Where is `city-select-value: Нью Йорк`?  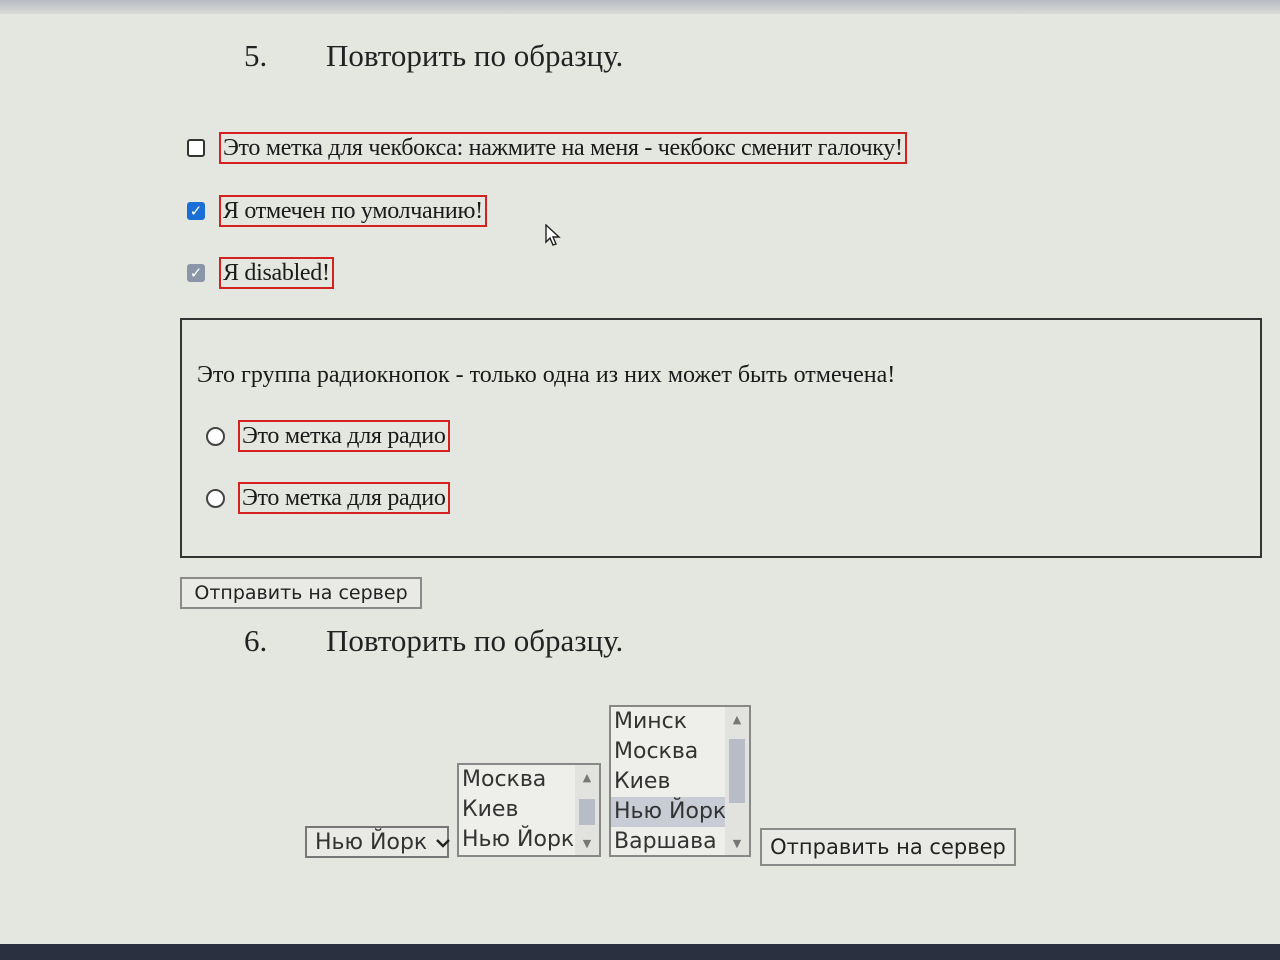
city-select-value: Нью Йорк is located at coordinates (371, 842).